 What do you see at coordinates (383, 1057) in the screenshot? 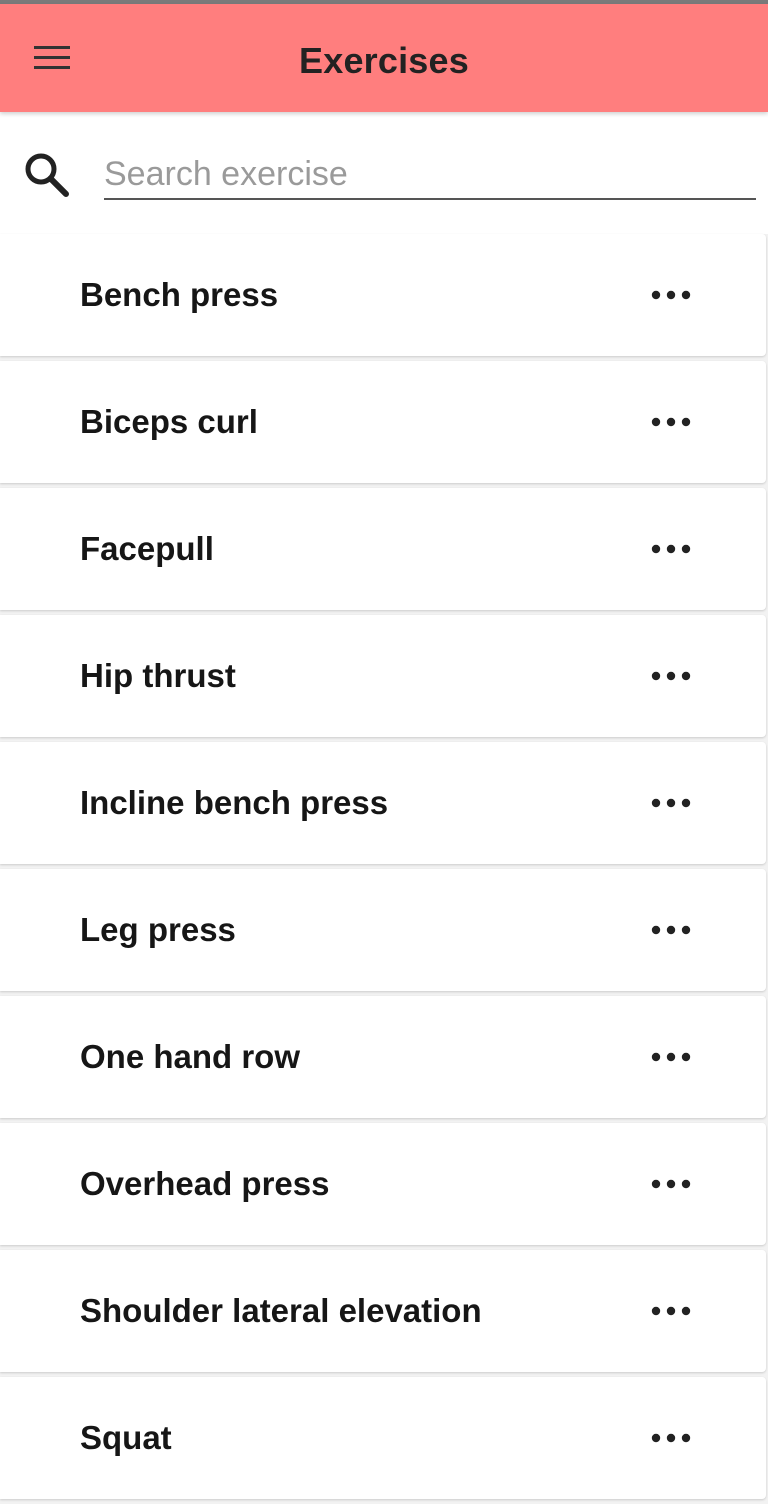
I see `list-item: One hand row` at bounding box center [383, 1057].